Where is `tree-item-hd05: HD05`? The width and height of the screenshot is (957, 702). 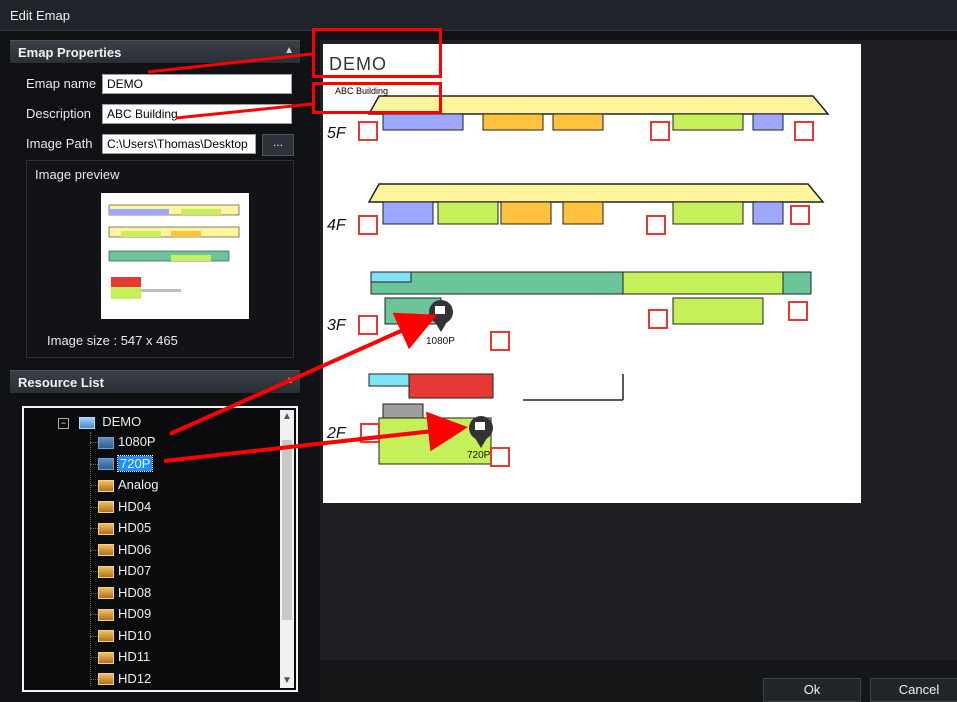
tree-item-hd05: HD05 is located at coordinates (121, 528).